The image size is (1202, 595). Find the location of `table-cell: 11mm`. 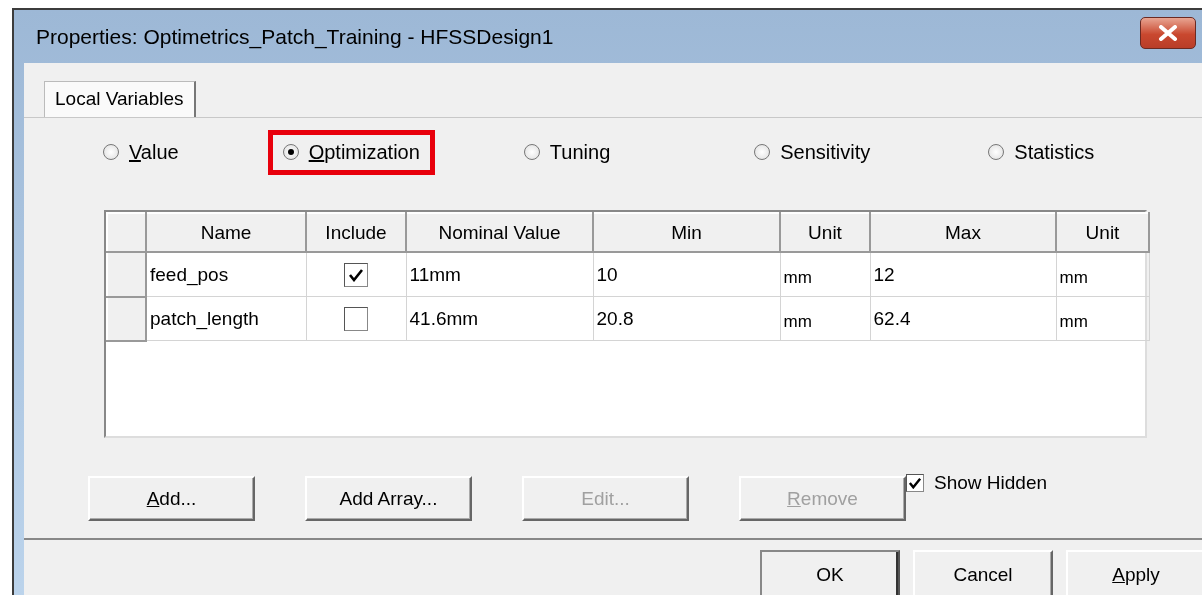

table-cell: 11mm is located at coordinates (499, 274).